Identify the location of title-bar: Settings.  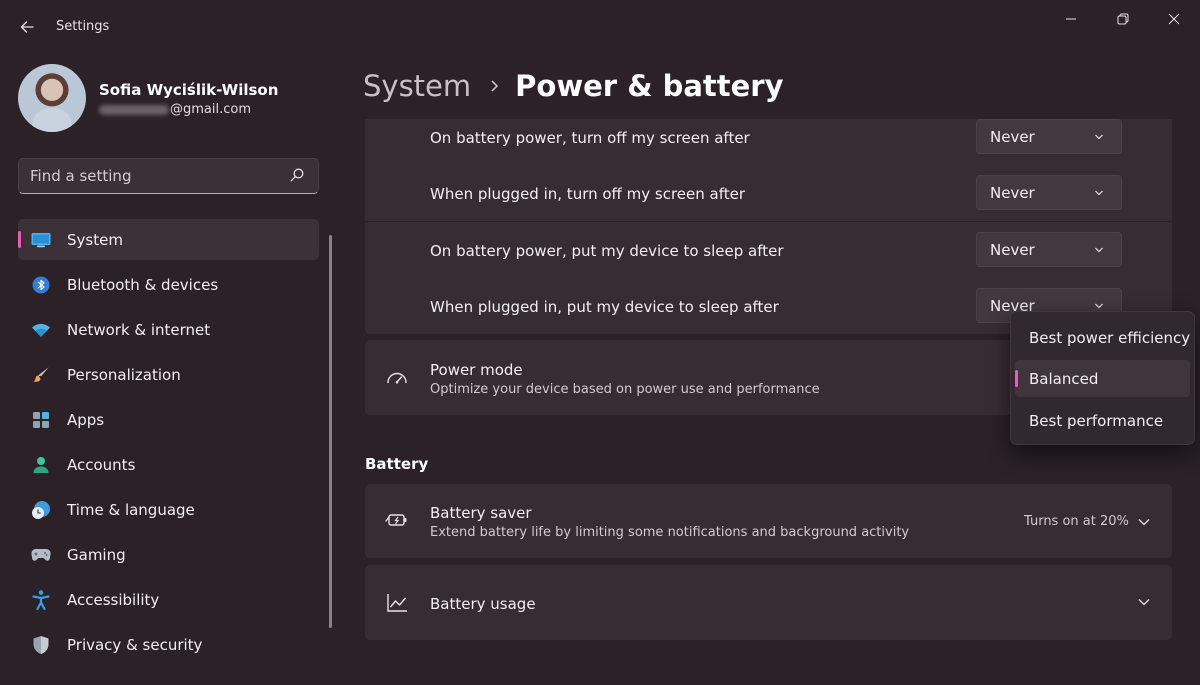
(600, 28).